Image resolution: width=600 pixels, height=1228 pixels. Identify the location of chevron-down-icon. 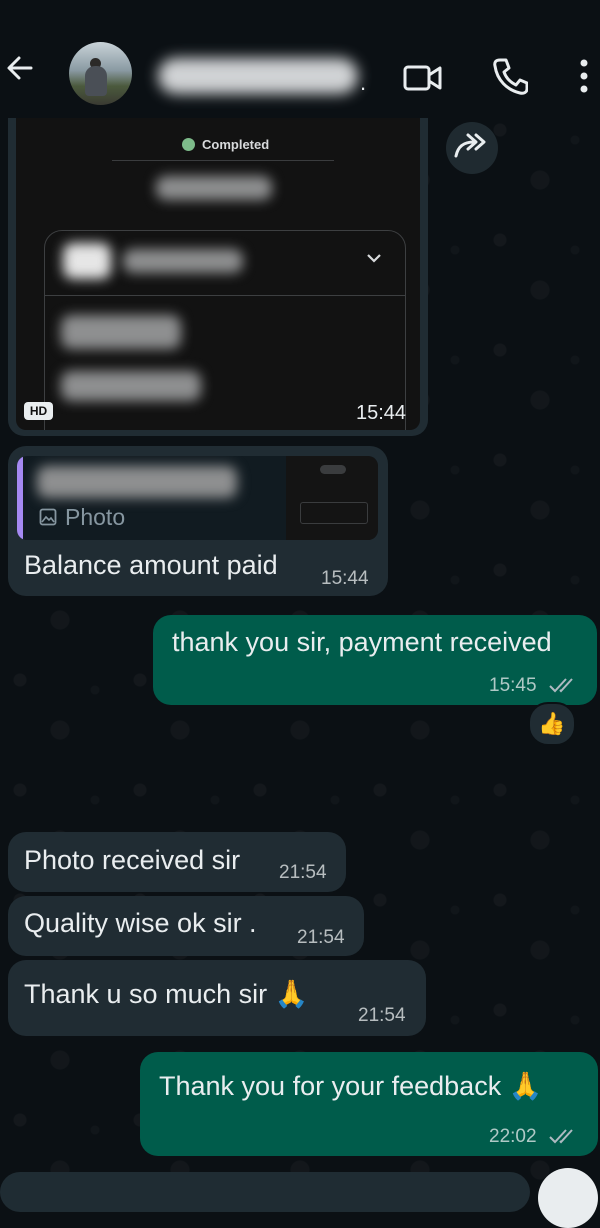
(374, 260).